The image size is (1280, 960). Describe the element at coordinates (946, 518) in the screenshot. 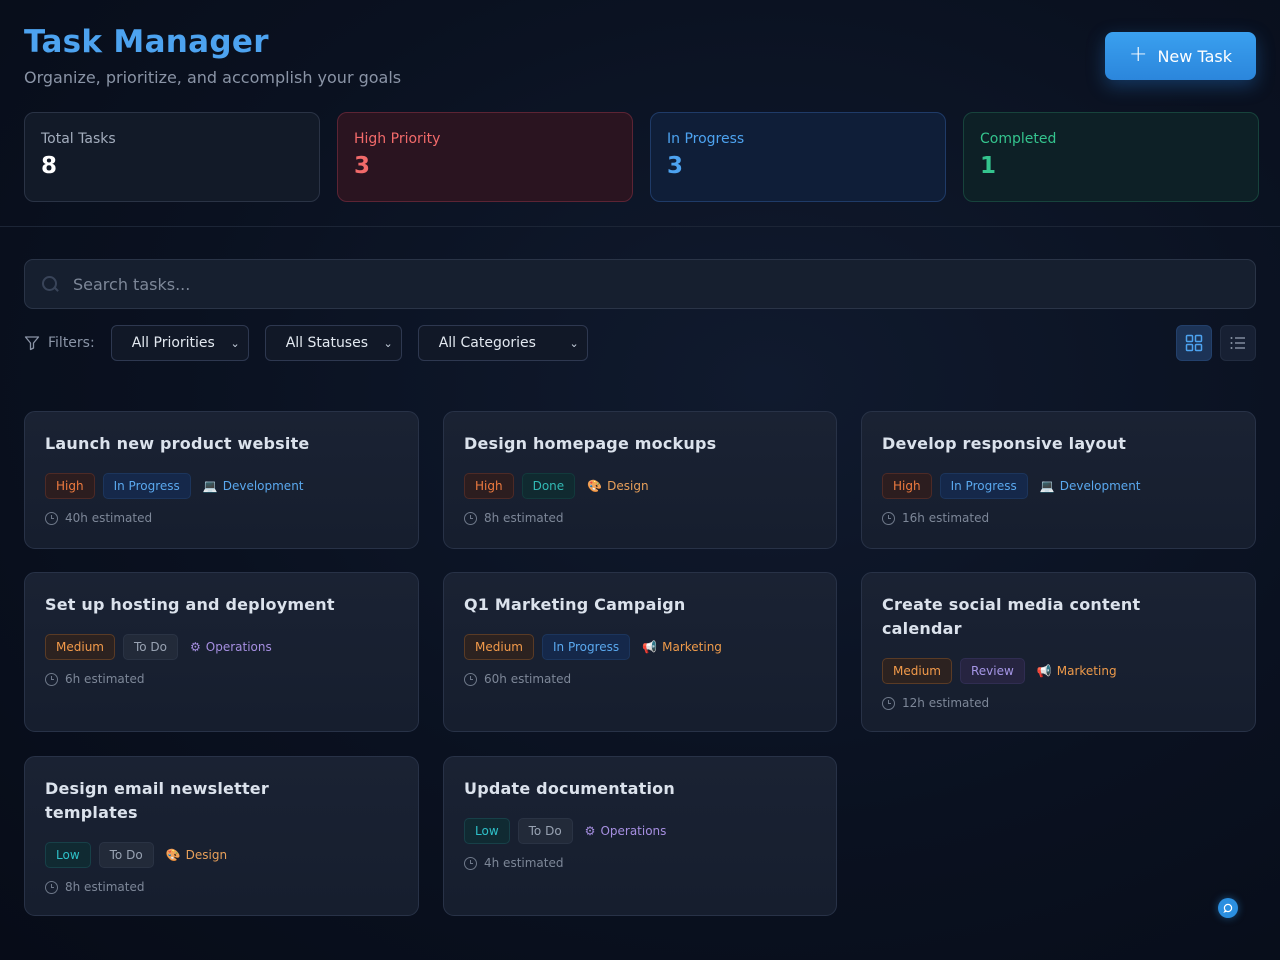

I see `estimate-text: 16h estimated` at that location.